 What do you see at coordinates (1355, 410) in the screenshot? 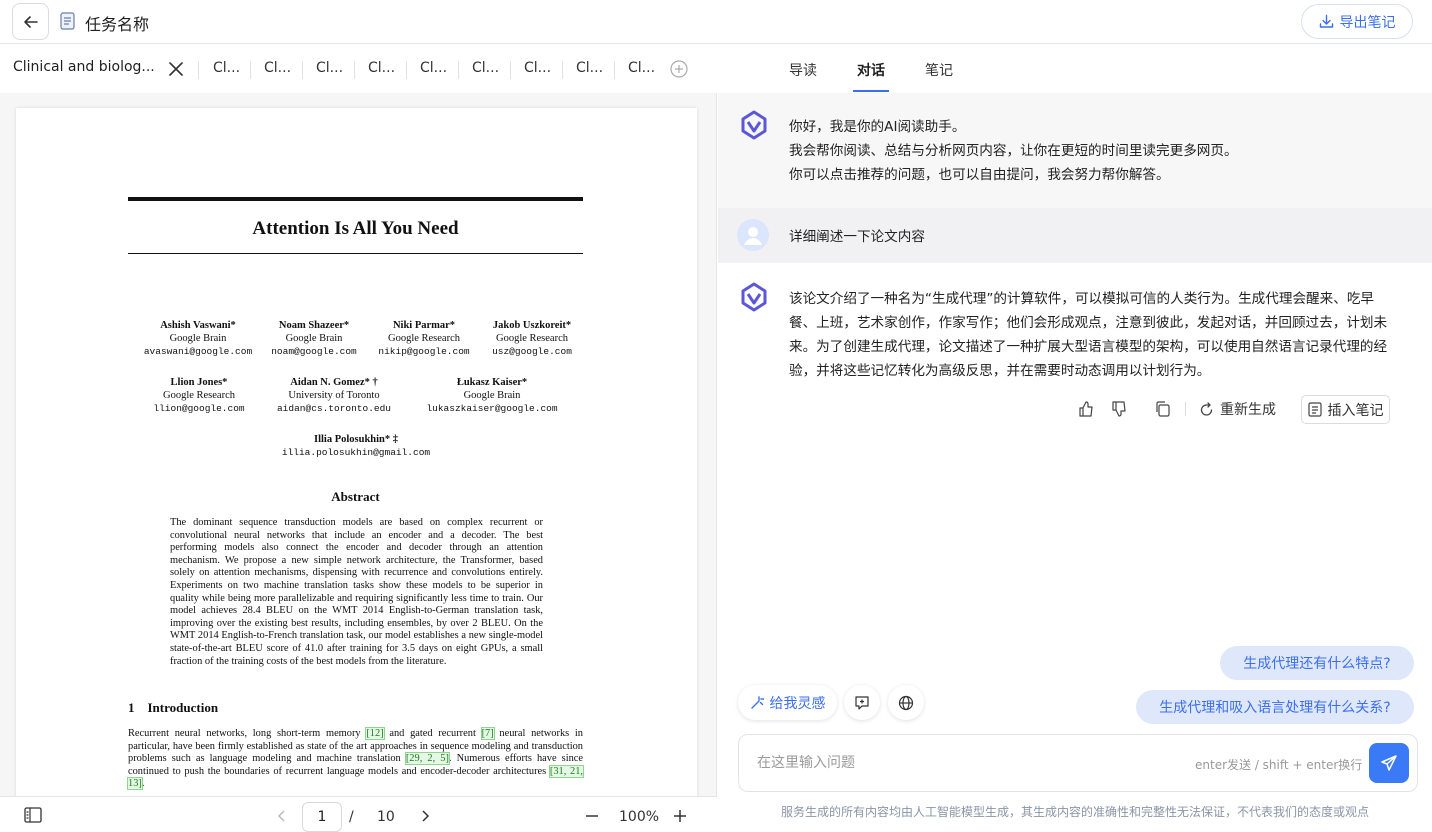
I see `insert-note-label: 插入笔记` at bounding box center [1355, 410].